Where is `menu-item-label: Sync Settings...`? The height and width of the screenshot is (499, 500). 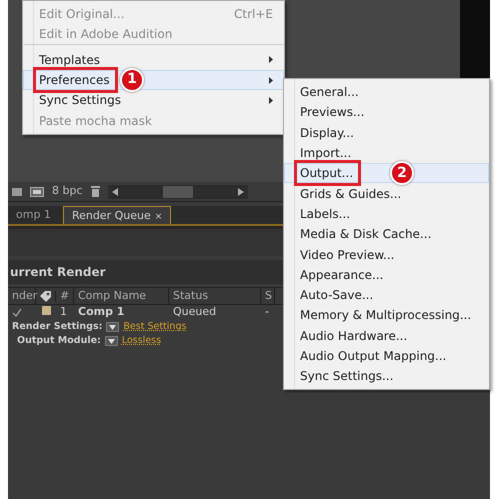 menu-item-label: Sync Settings... is located at coordinates (347, 377).